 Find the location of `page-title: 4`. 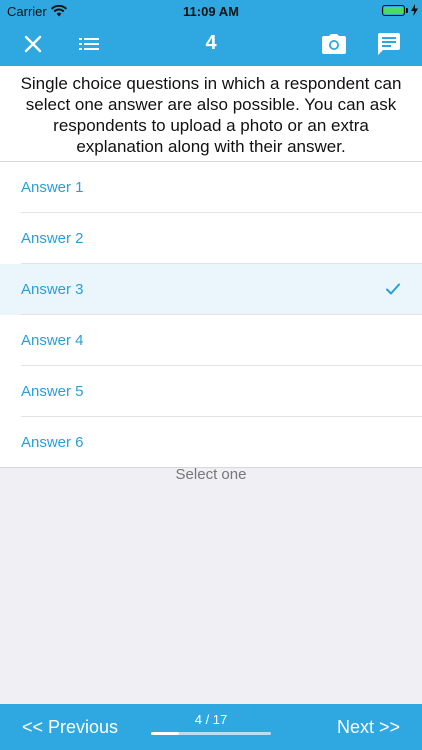

page-title: 4 is located at coordinates (211, 43).